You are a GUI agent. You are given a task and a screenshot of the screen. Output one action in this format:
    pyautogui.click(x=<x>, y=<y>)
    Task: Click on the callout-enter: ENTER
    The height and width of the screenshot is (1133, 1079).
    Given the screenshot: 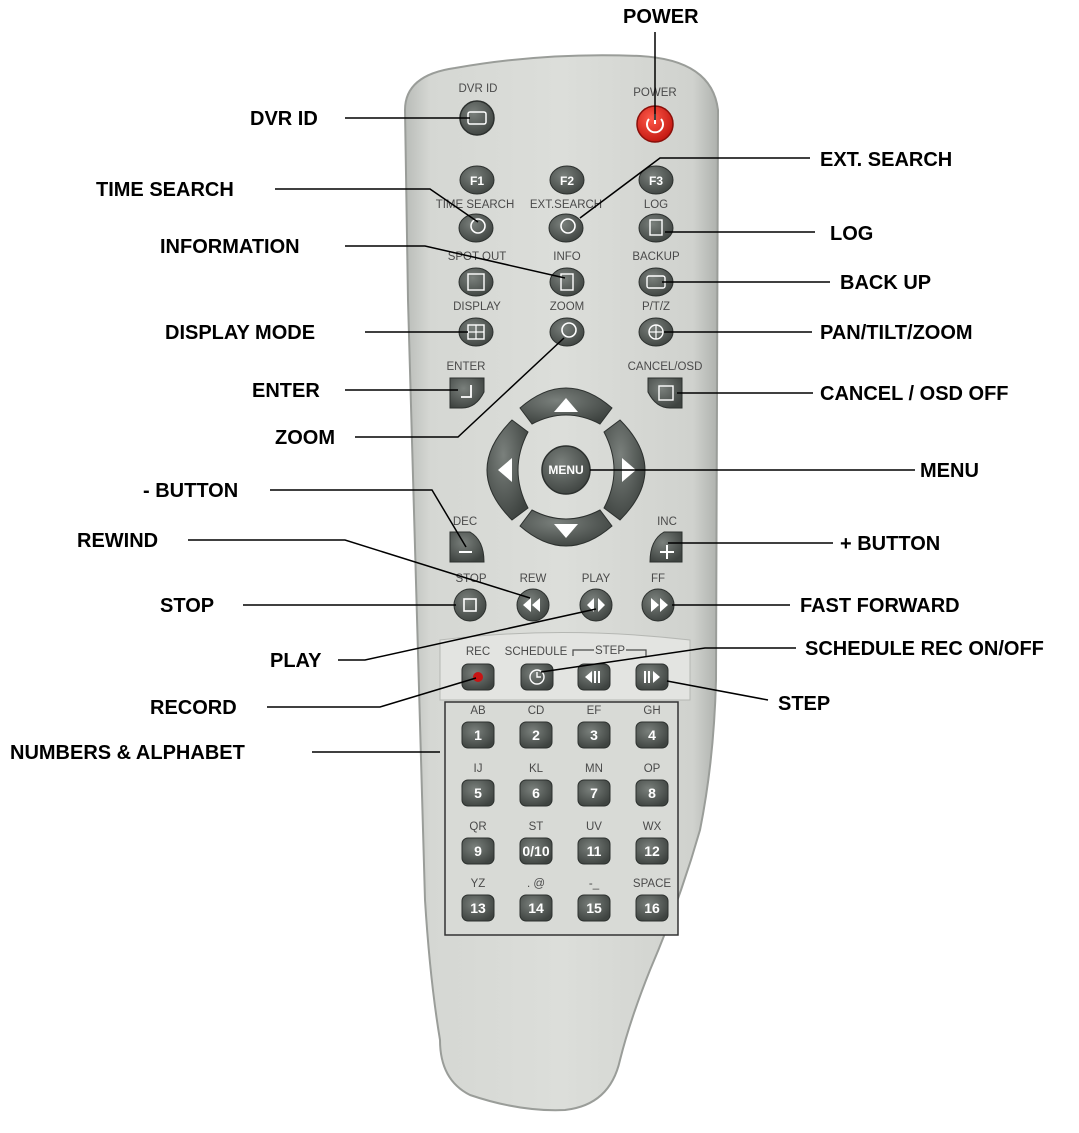 What is the action you would take?
    pyautogui.click(x=286, y=391)
    